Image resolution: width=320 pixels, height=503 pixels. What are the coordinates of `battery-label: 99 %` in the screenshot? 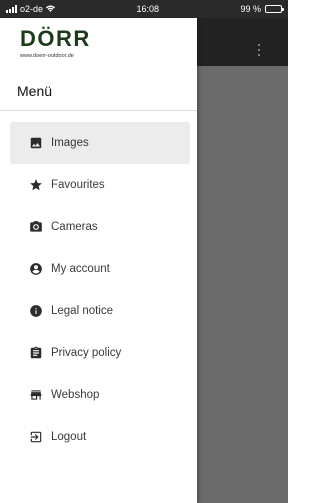 It's located at (250, 9).